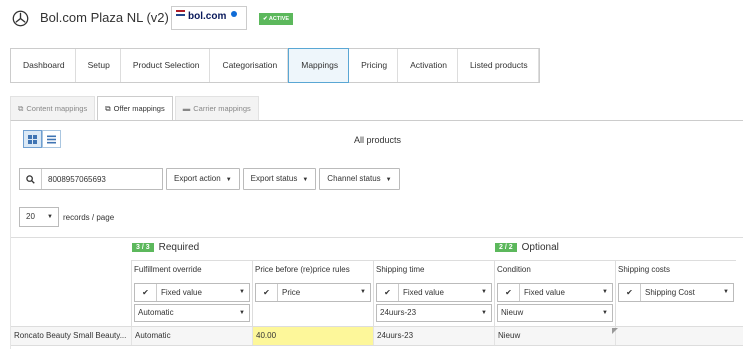 This screenshot has height=349, width=743. What do you see at coordinates (98, 65) in the screenshot?
I see `step-setup: Setup` at bounding box center [98, 65].